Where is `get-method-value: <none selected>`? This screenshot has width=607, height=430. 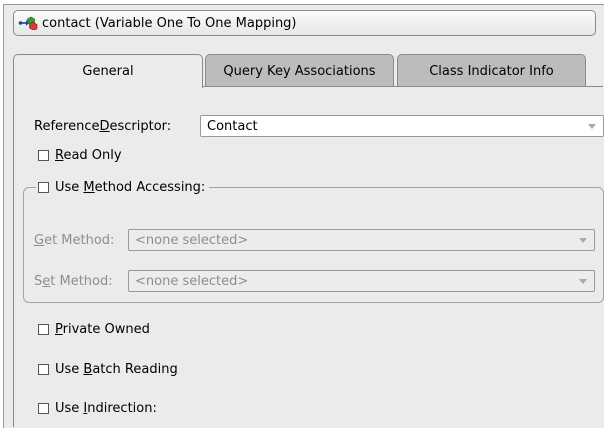 get-method-value: <none selected> is located at coordinates (192, 240).